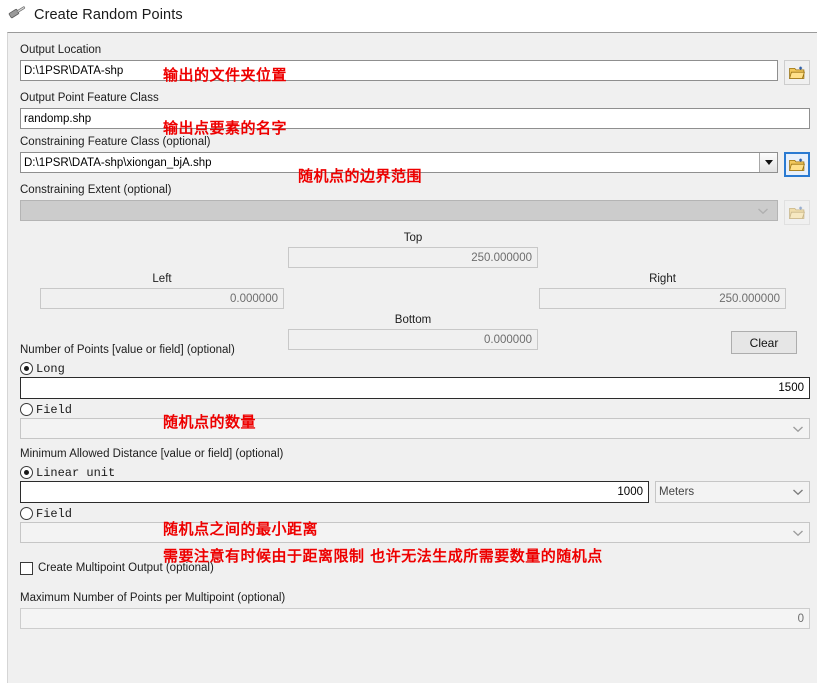 The width and height of the screenshot is (817, 683). I want to click on extent-bottom-value: 0.000000, so click(508, 339).